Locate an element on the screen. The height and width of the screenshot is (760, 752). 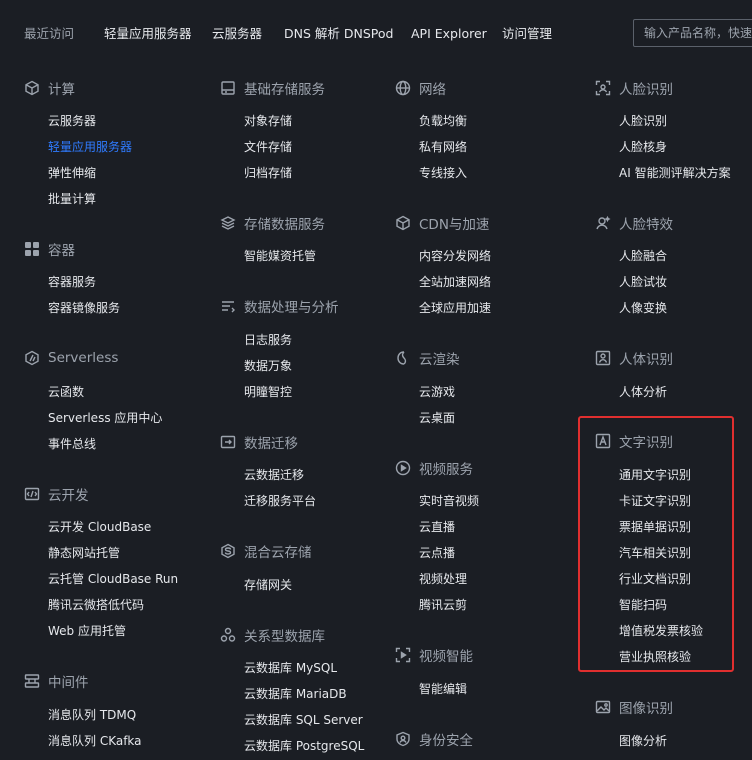
product-link: 智能媒资托管 is located at coordinates (280, 256).